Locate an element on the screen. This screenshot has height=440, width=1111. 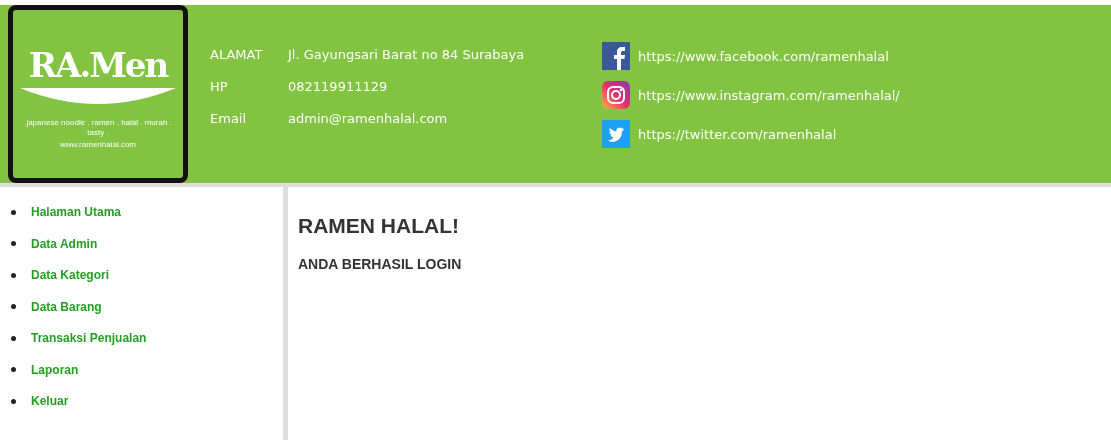
contact-value: Jl. Gayungsari Barat no 84 Surabaya is located at coordinates (406, 55).